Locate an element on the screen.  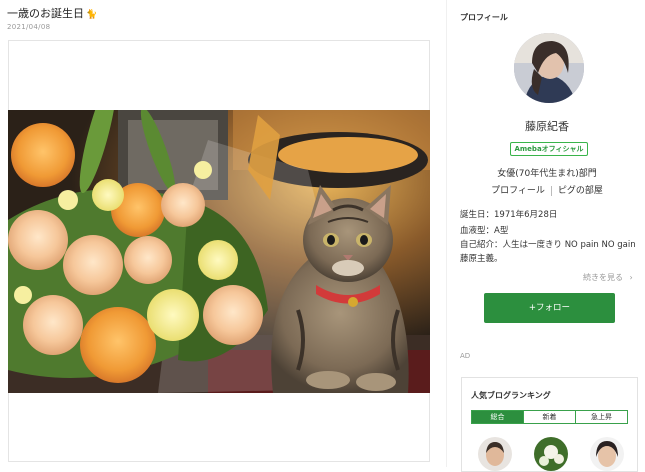
tab-new: 新着 is located at coordinates (549, 417).